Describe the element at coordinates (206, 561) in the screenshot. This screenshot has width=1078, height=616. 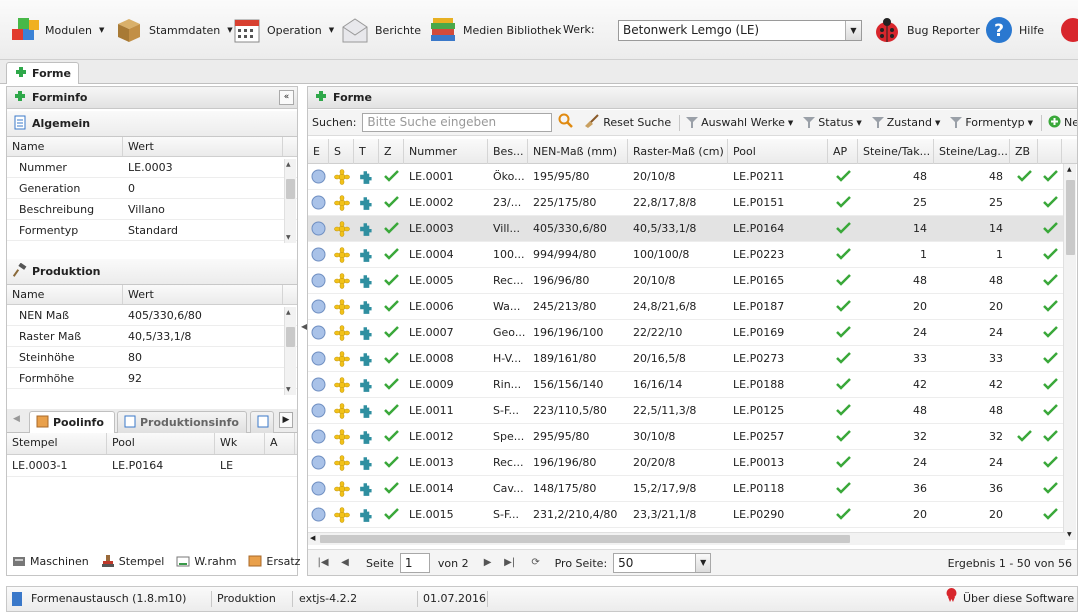
I see `wrahm-button: W.rahm` at that location.